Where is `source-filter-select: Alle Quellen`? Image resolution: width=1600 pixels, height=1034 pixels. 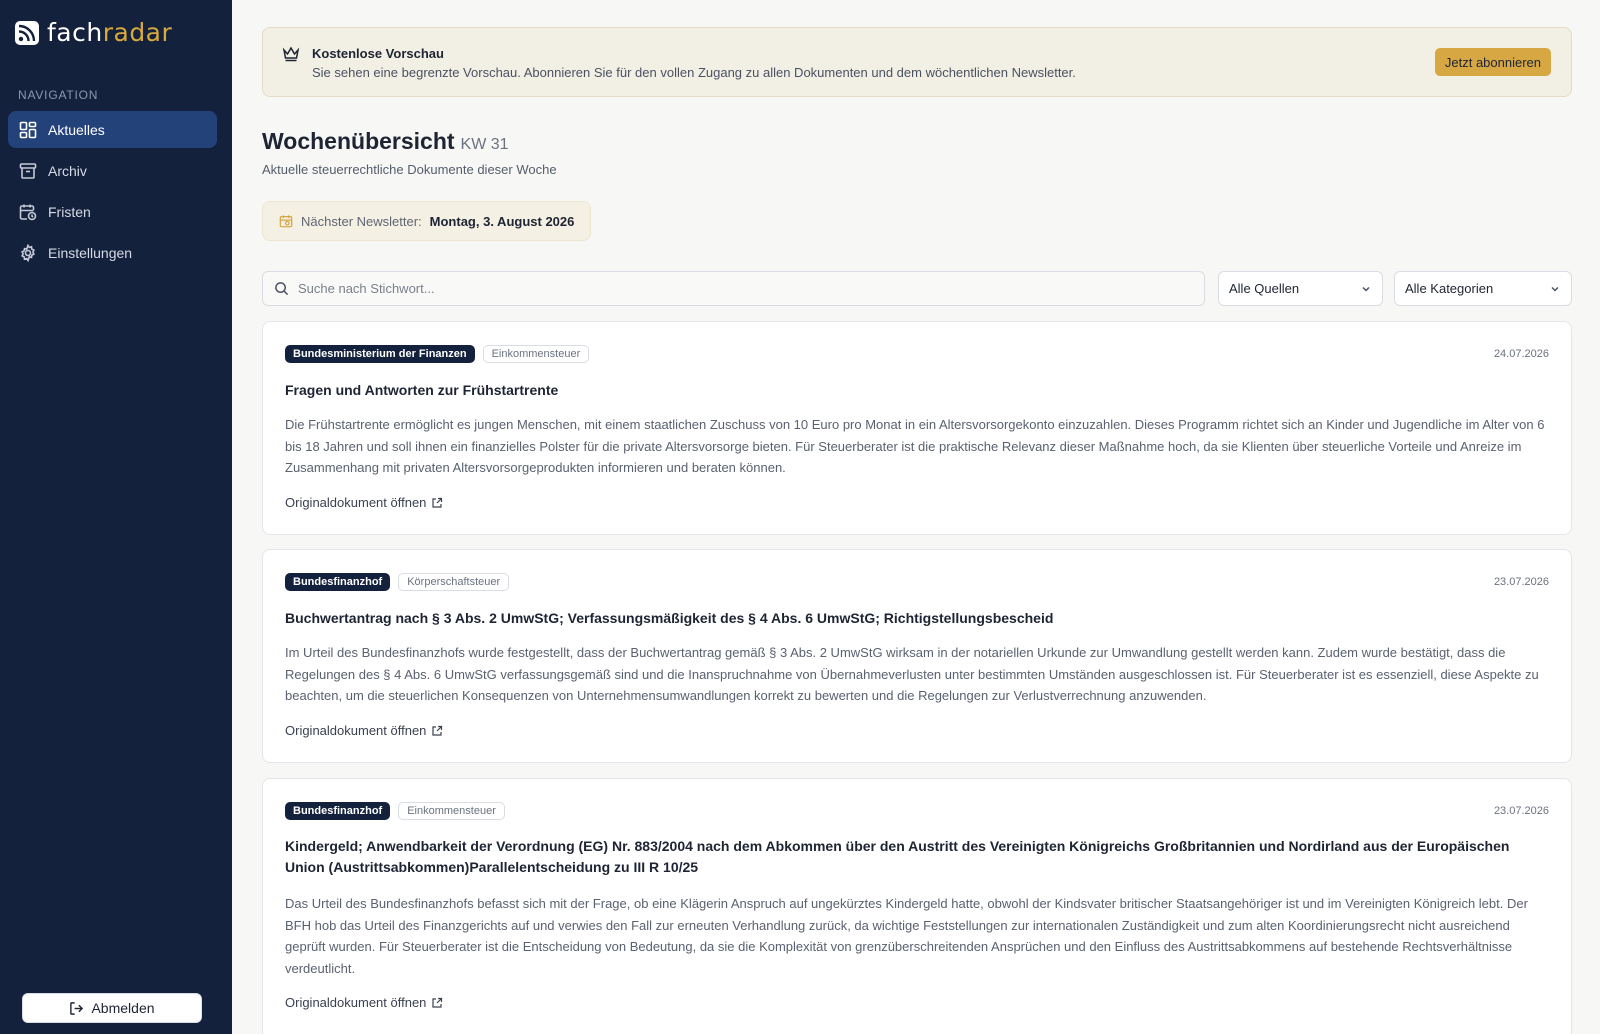
source-filter-select: Alle Quellen is located at coordinates (1300, 288).